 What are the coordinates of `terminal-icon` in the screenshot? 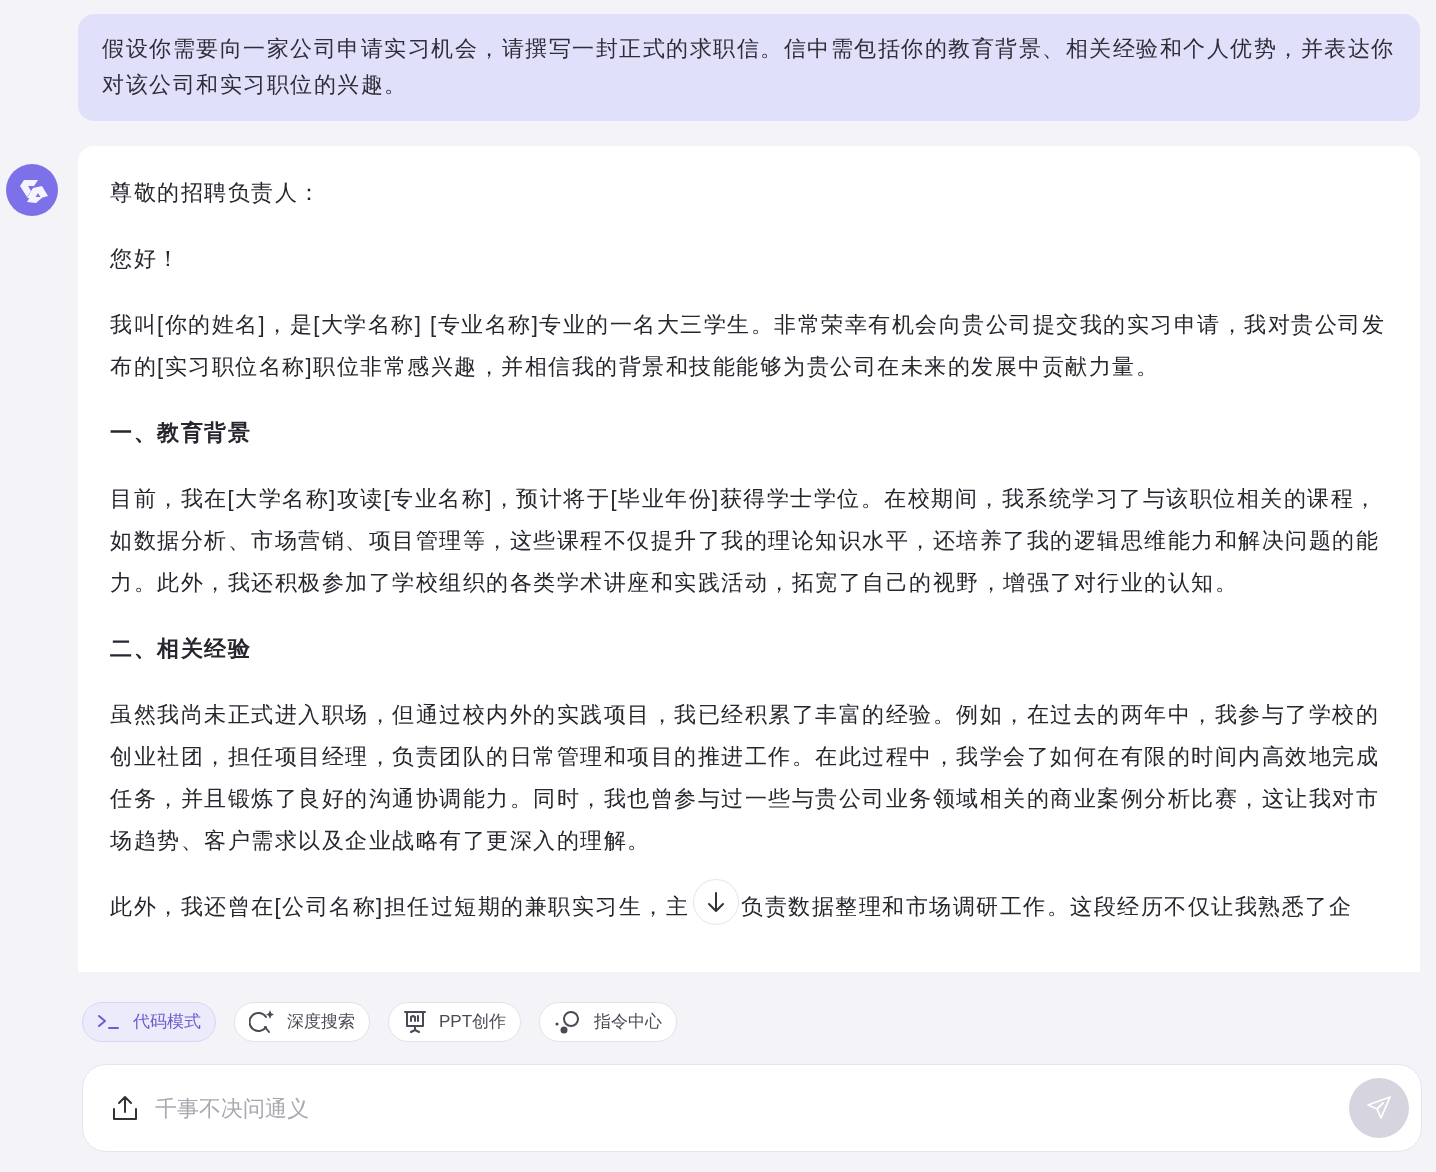 It's located at (109, 1022).